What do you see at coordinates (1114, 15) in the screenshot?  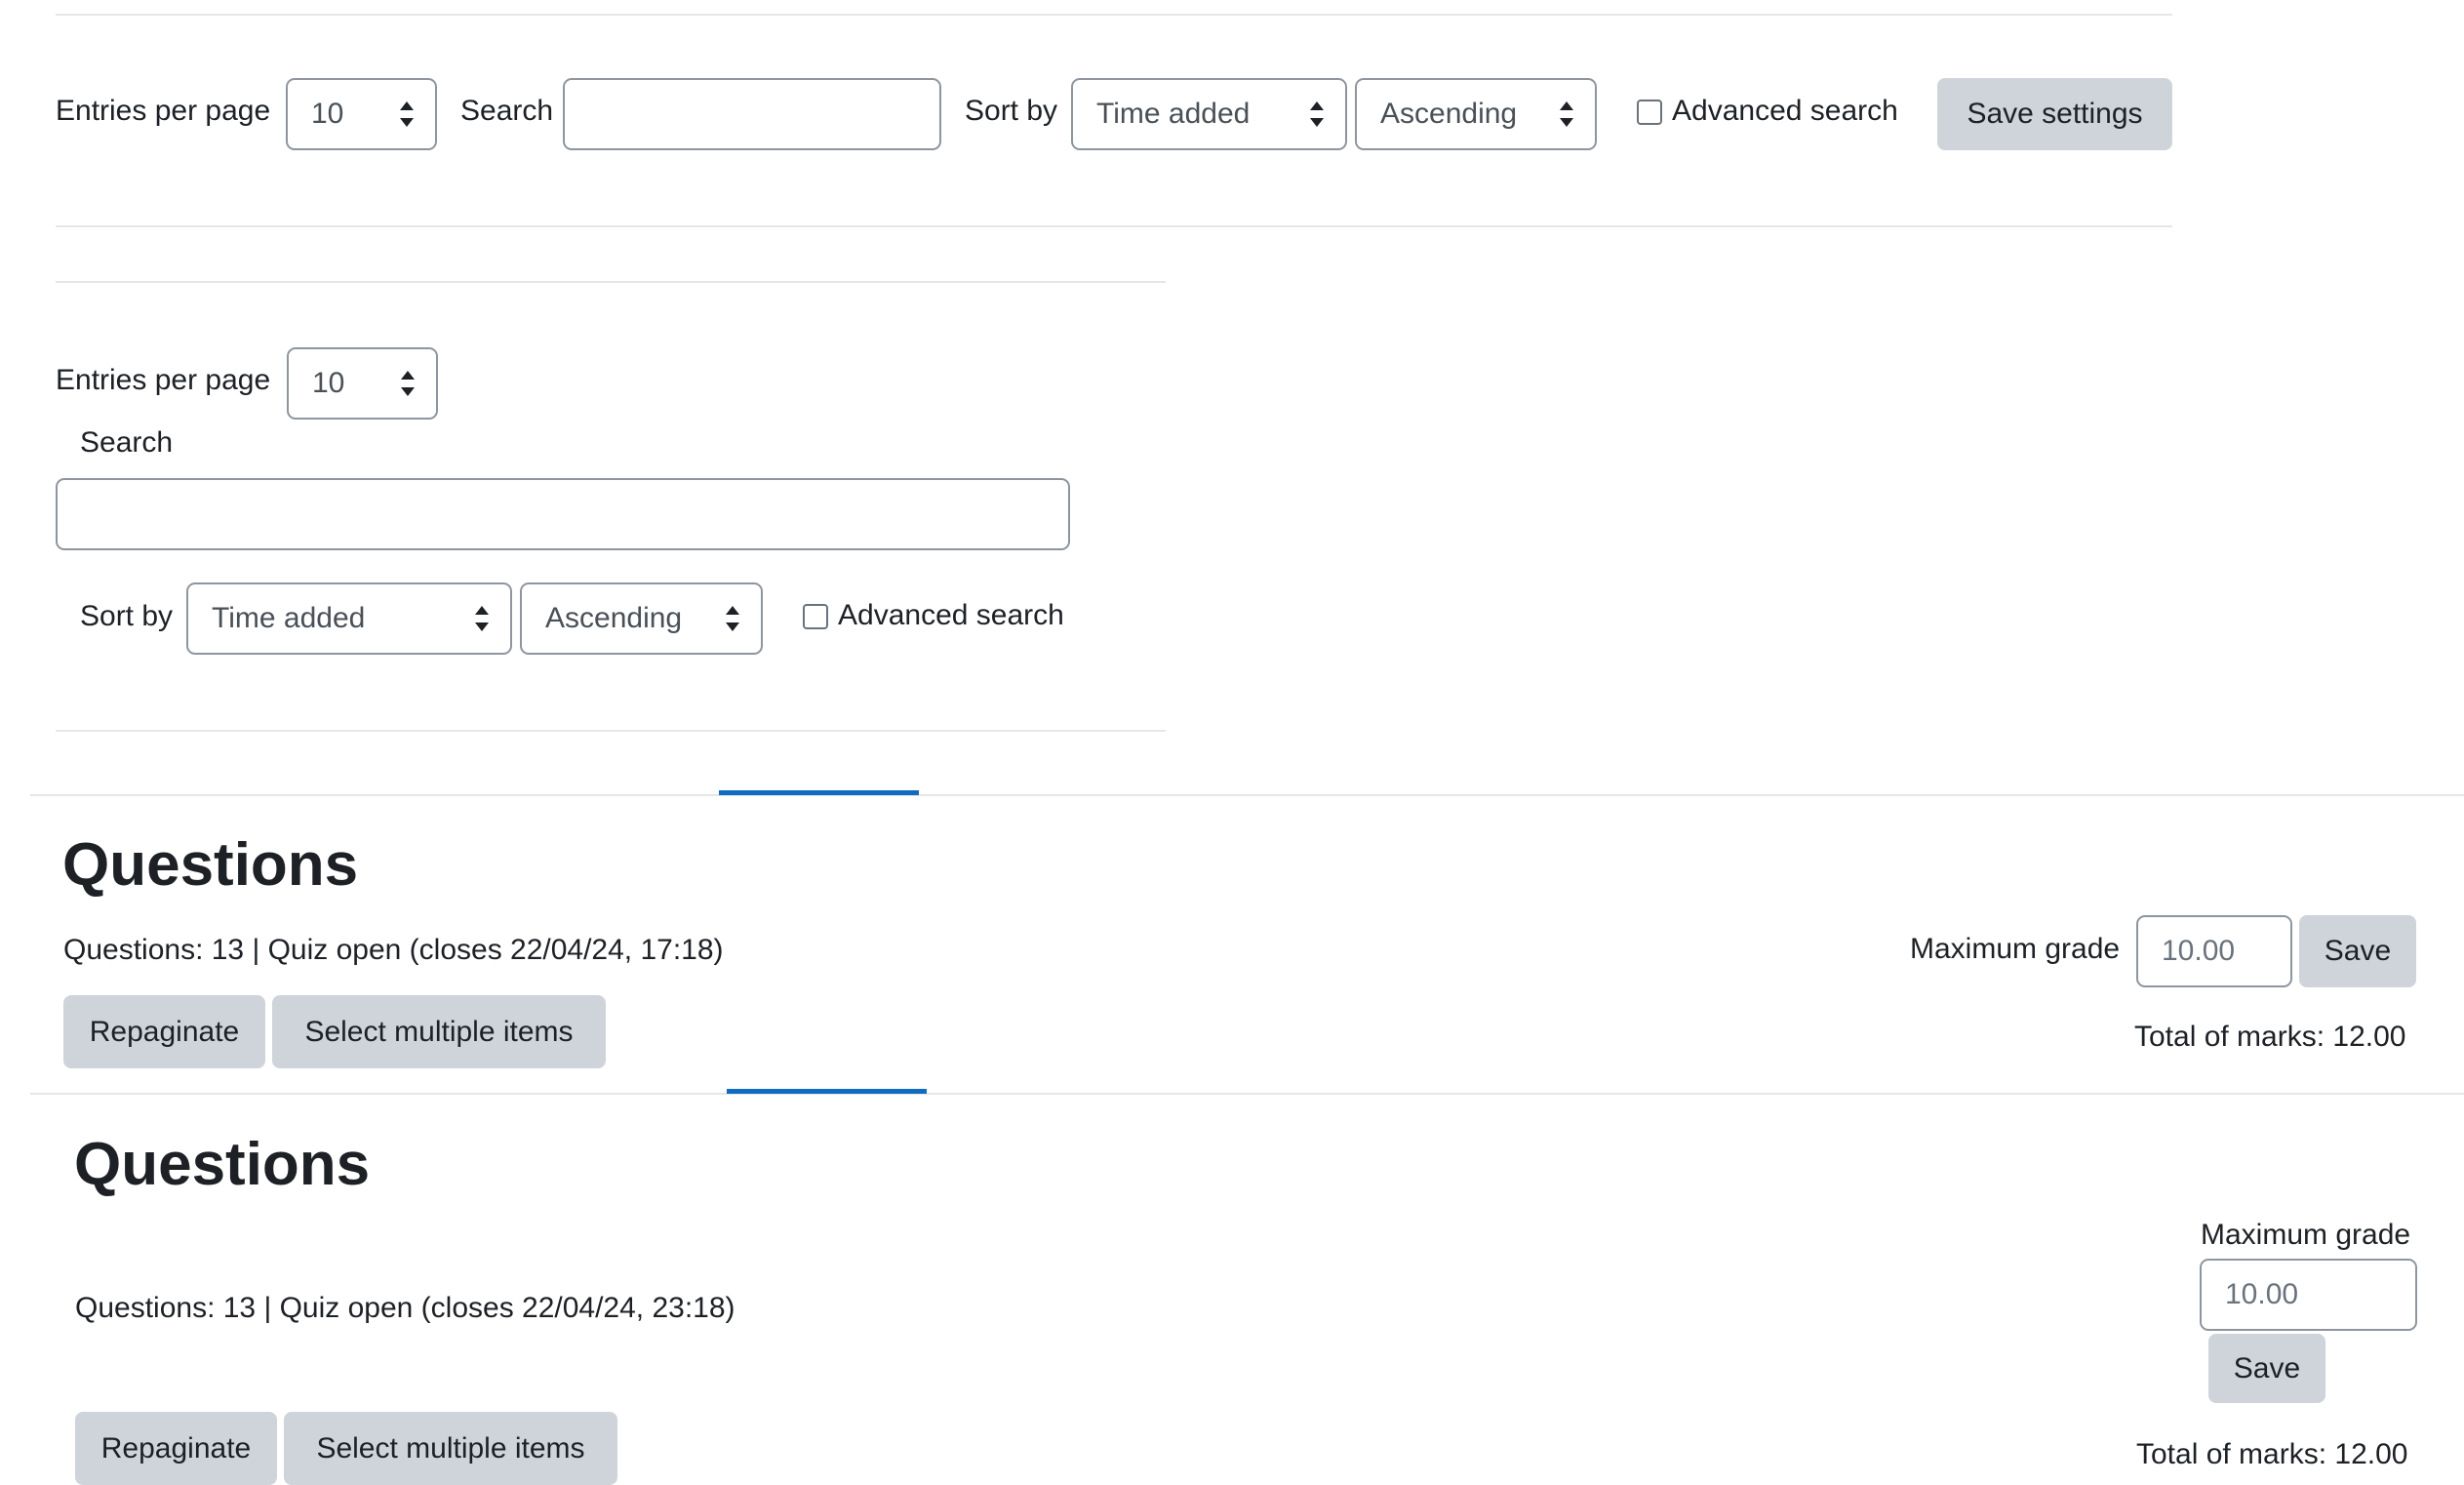 I see `divider-top` at bounding box center [1114, 15].